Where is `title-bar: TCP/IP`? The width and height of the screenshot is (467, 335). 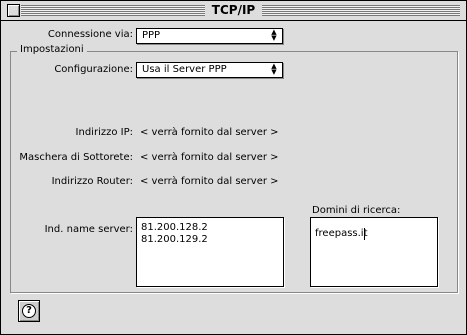 title-bar: TCP/IP is located at coordinates (233, 11).